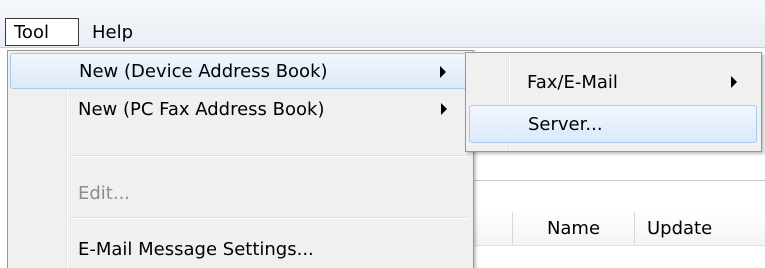 This screenshot has width=765, height=268. I want to click on column-header-name: Name, so click(573, 229).